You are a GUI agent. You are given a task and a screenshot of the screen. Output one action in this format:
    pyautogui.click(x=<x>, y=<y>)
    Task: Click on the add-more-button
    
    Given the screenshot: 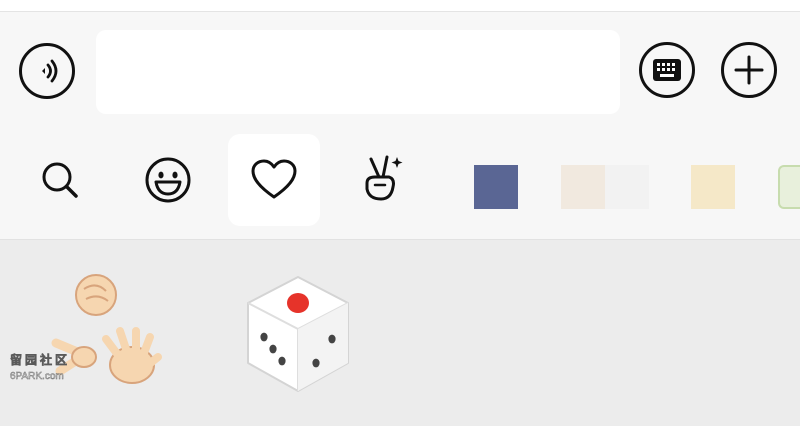 What is the action you would take?
    pyautogui.click(x=749, y=70)
    